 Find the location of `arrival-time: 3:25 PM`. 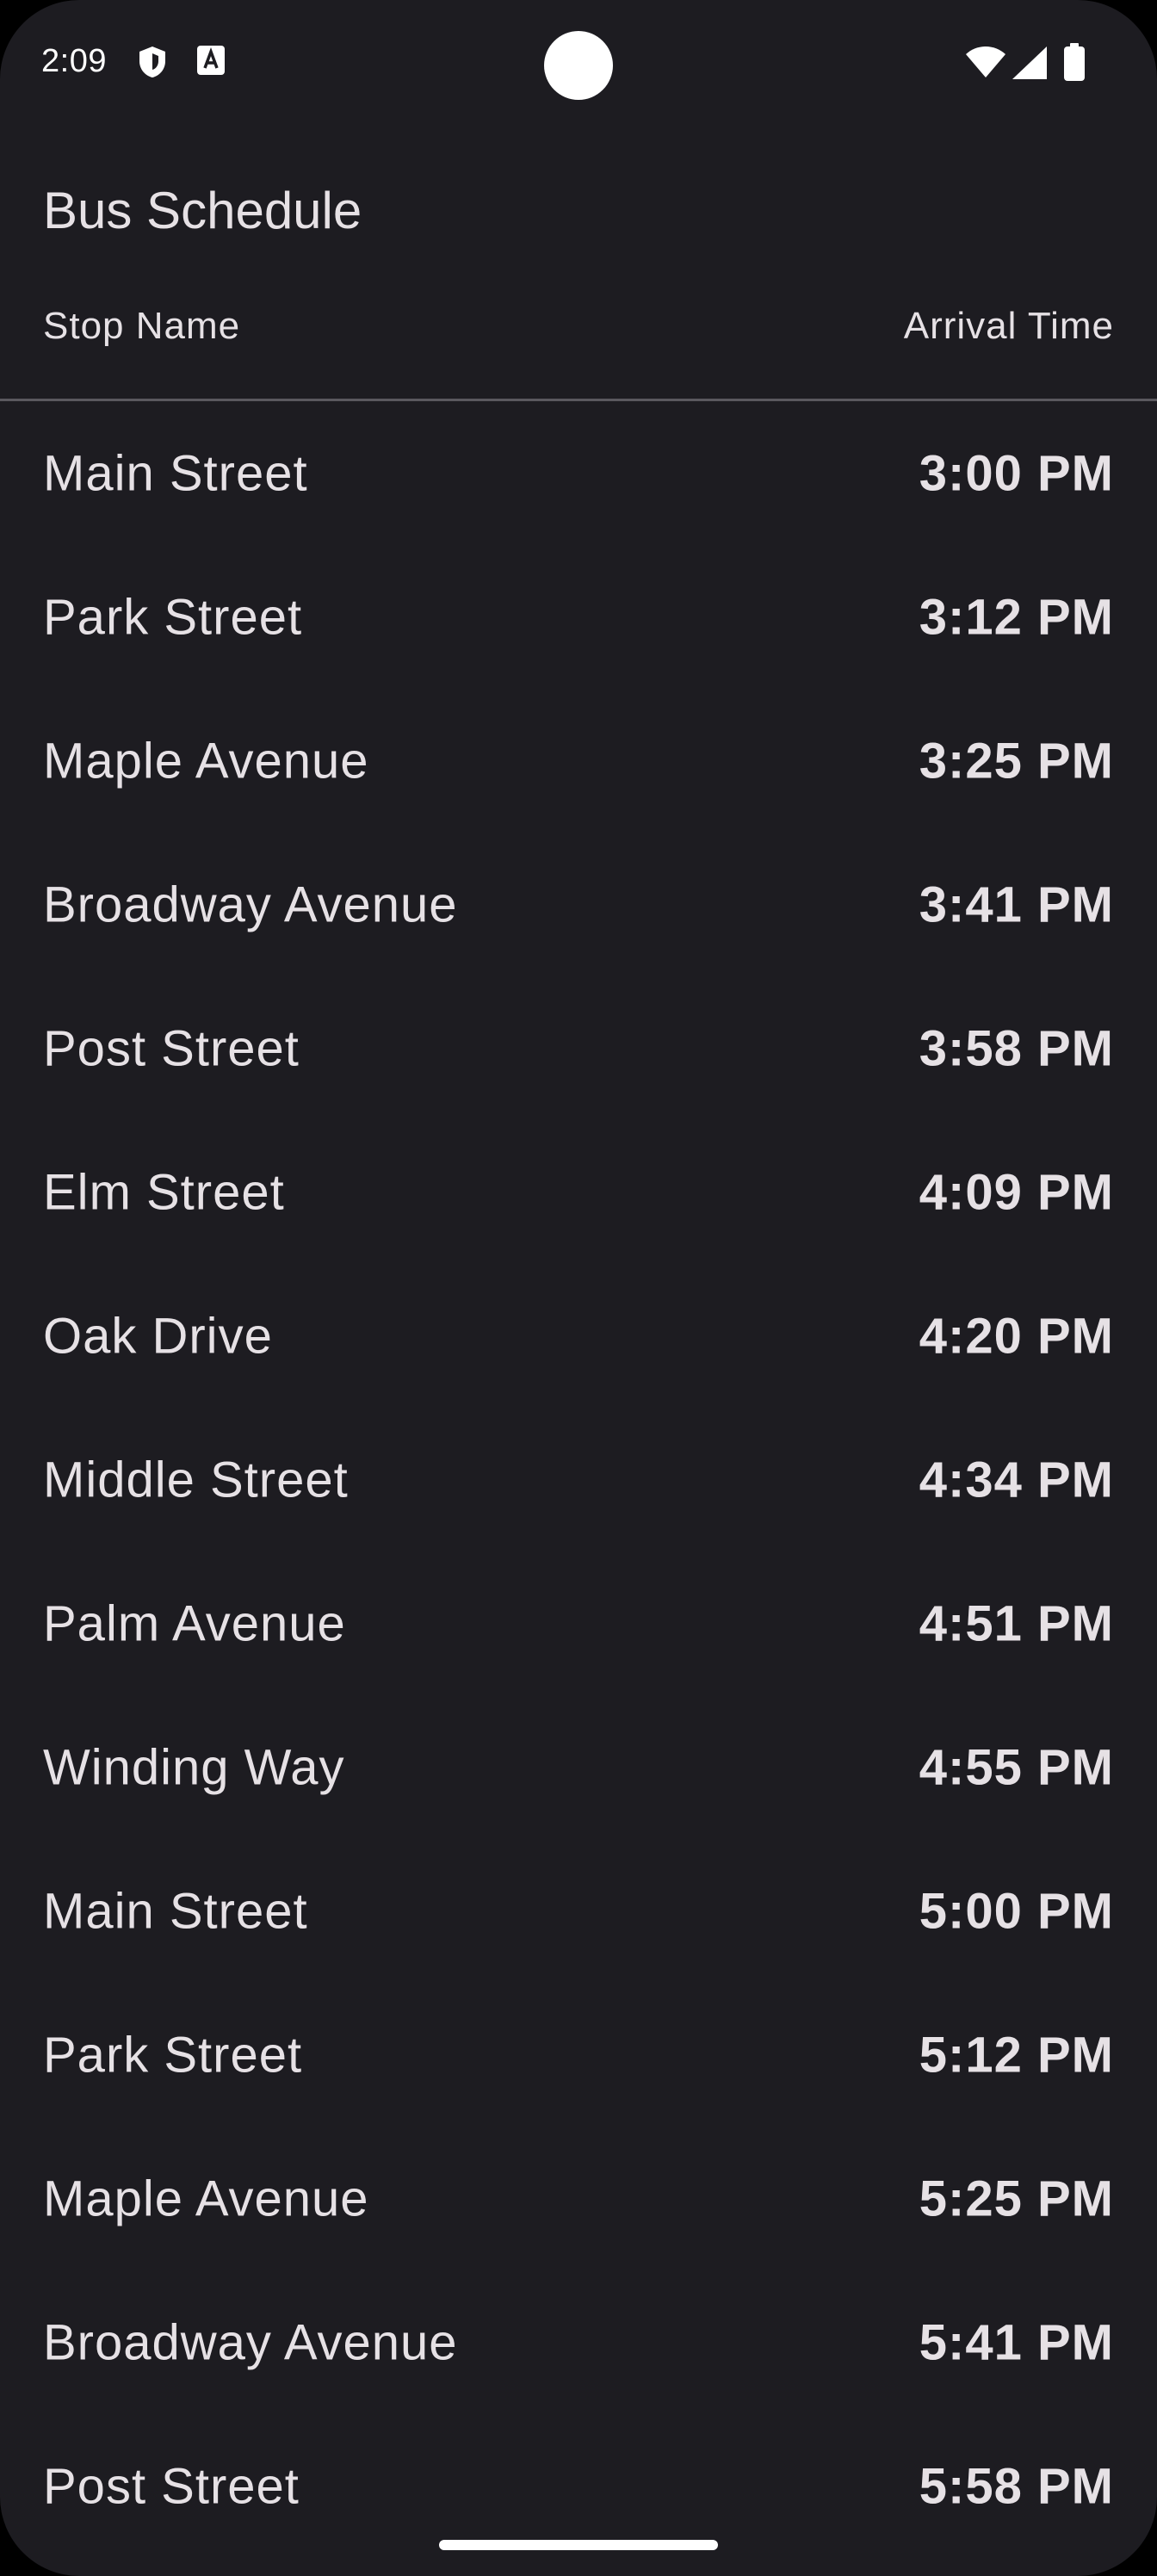

arrival-time: 3:25 PM is located at coordinates (1016, 761).